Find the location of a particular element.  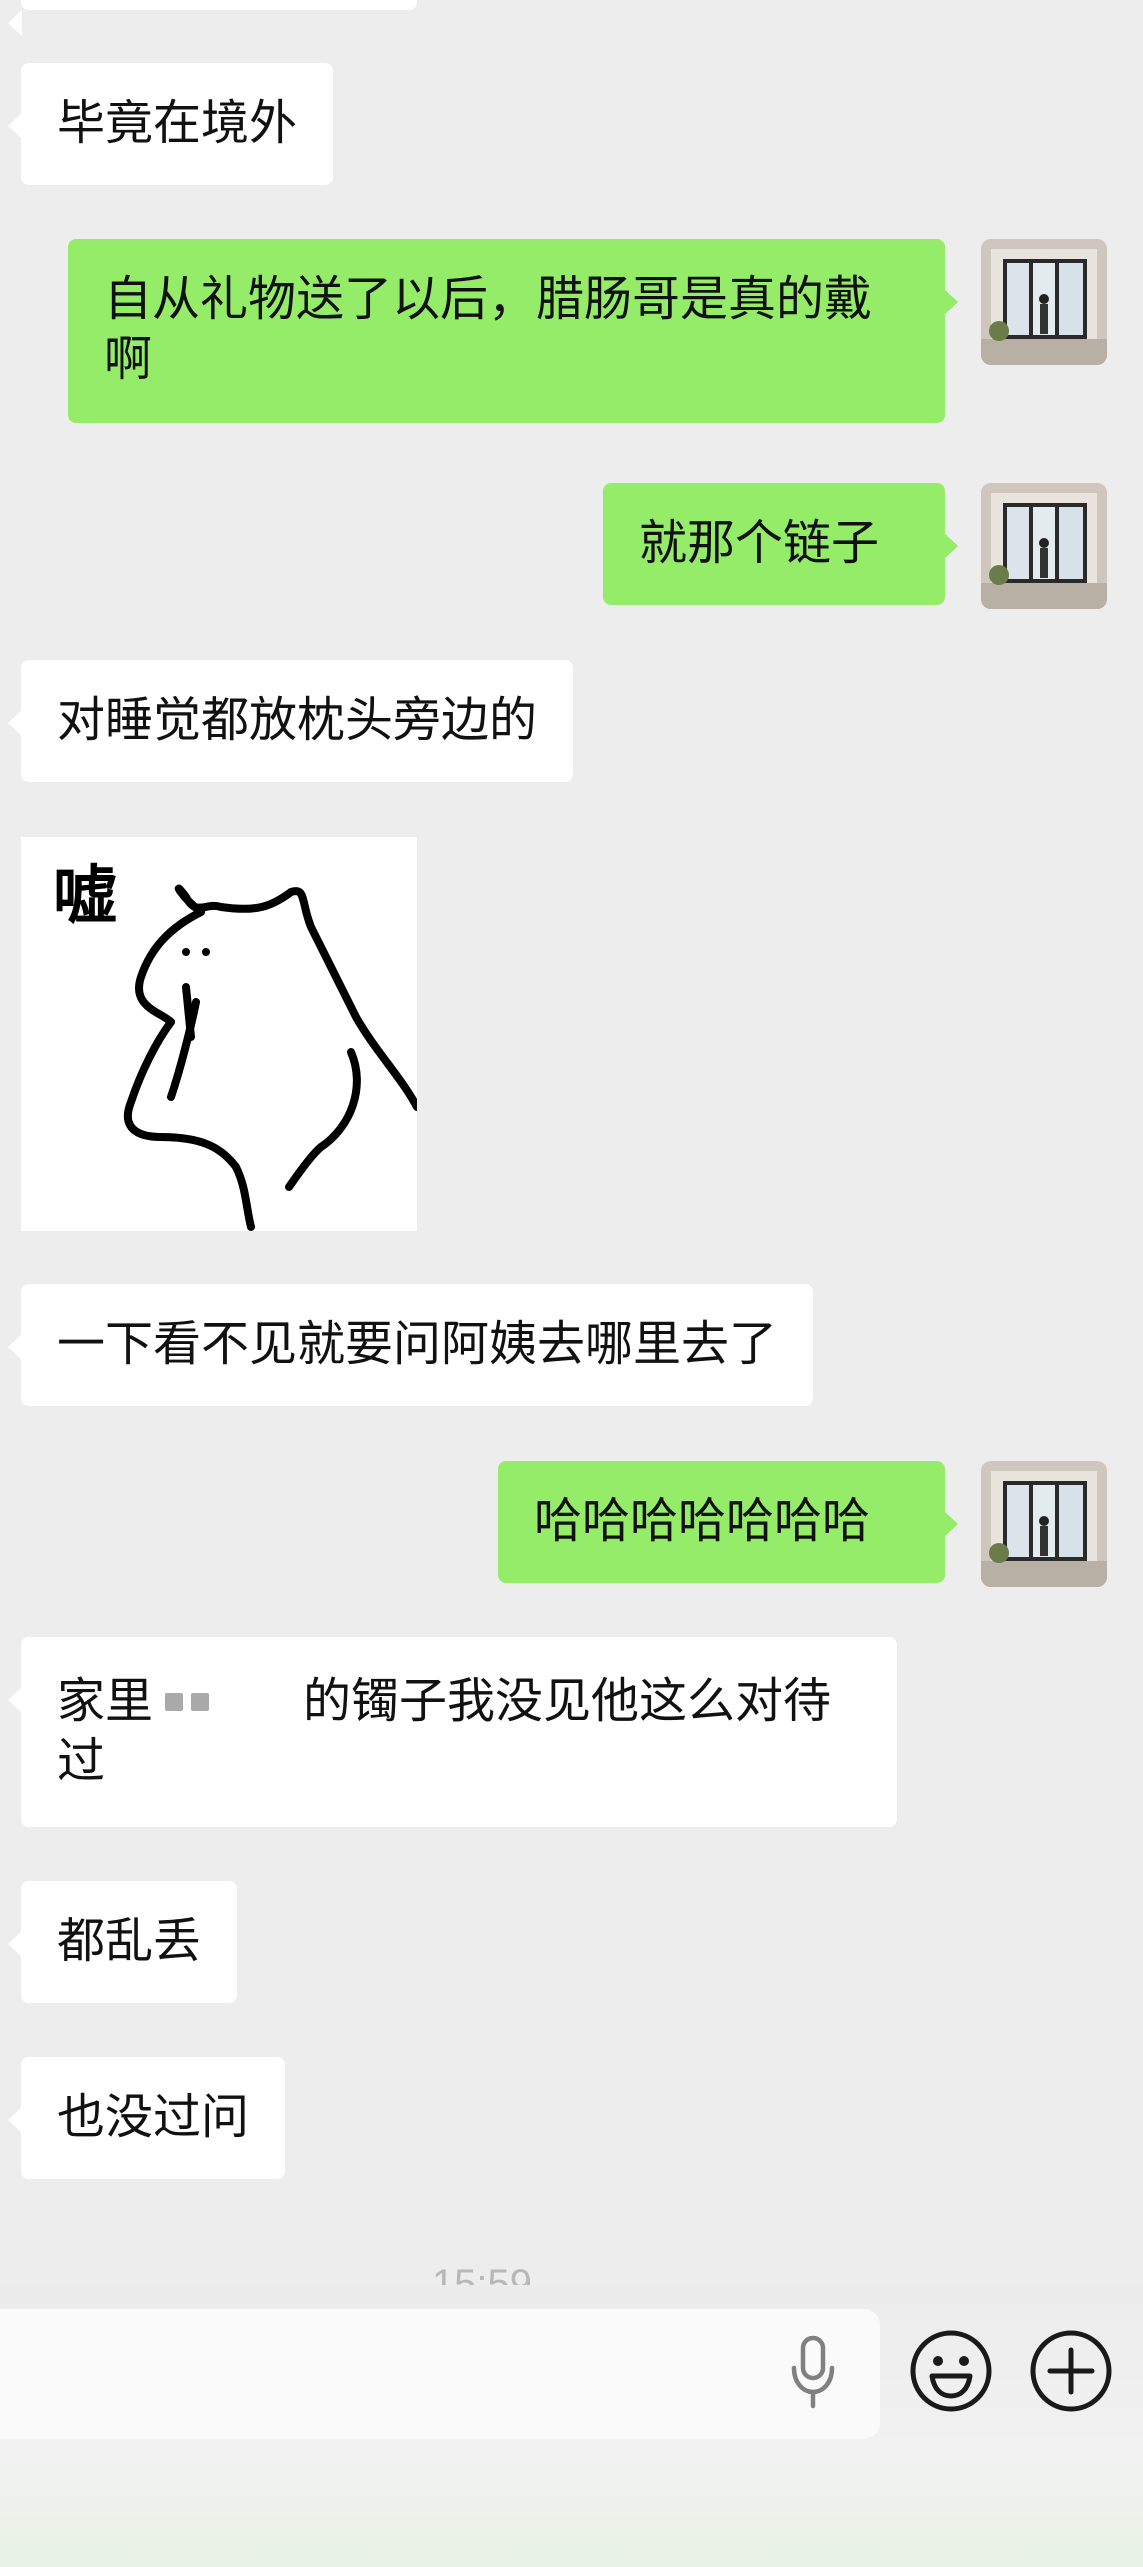

message-bubble-outgoing: 就那个链子 is located at coordinates (780, 544).